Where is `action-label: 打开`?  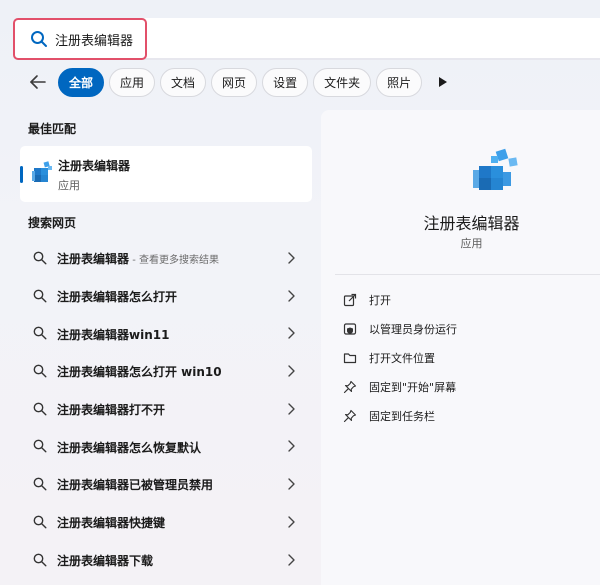
action-label: 打开 is located at coordinates (380, 301).